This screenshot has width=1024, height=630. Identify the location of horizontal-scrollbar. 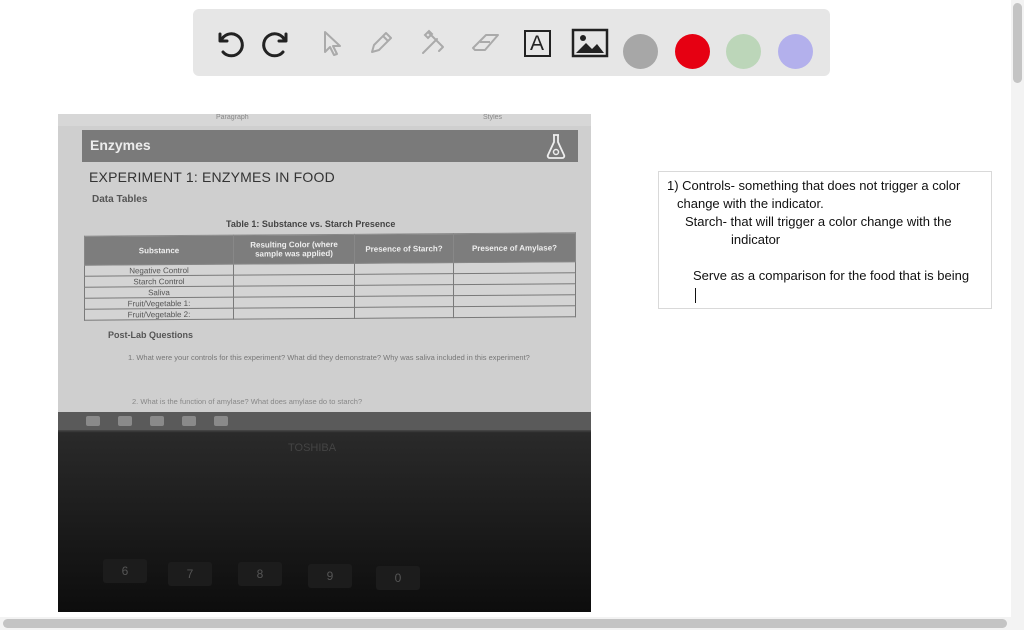
(505, 623).